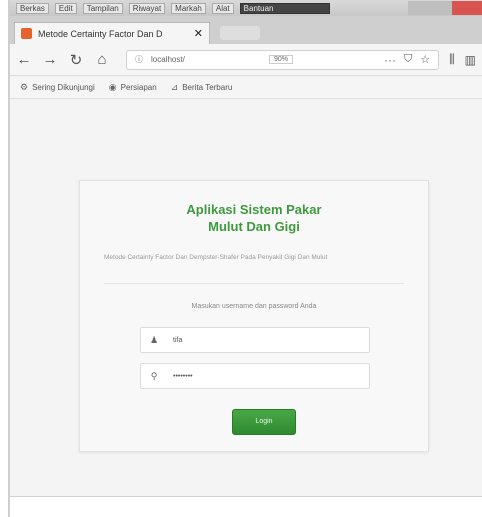 This screenshot has height=517, width=482. Describe the element at coordinates (174, 340) in the screenshot. I see `username-value: tifa` at that location.